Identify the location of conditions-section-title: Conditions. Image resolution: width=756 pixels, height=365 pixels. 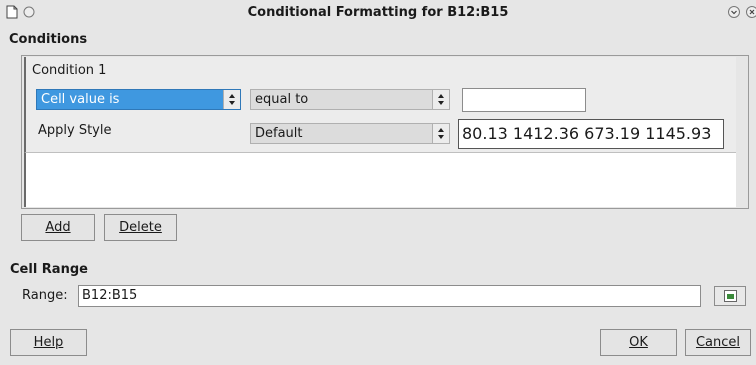
(48, 39).